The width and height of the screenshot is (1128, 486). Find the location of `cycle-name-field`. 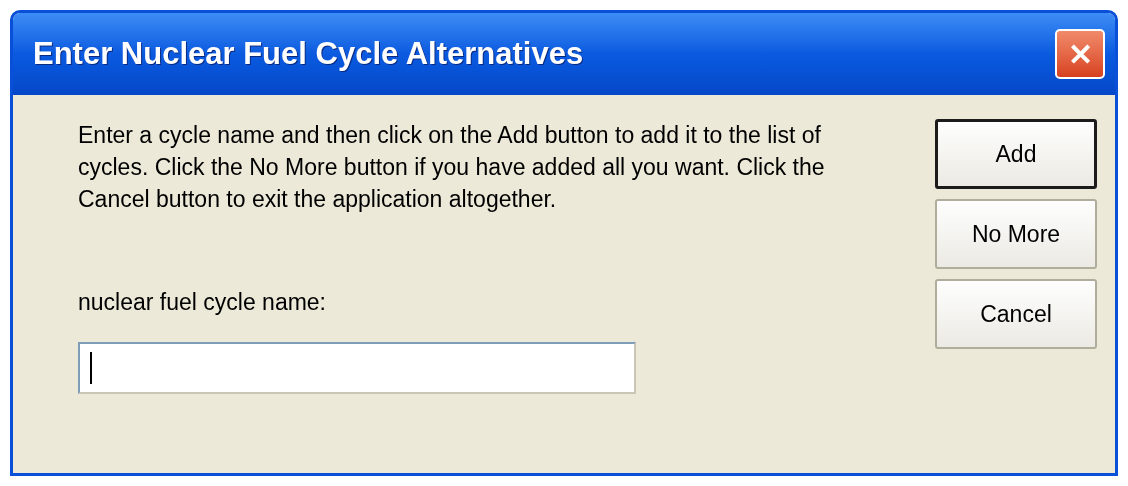

cycle-name-field is located at coordinates (357, 367).